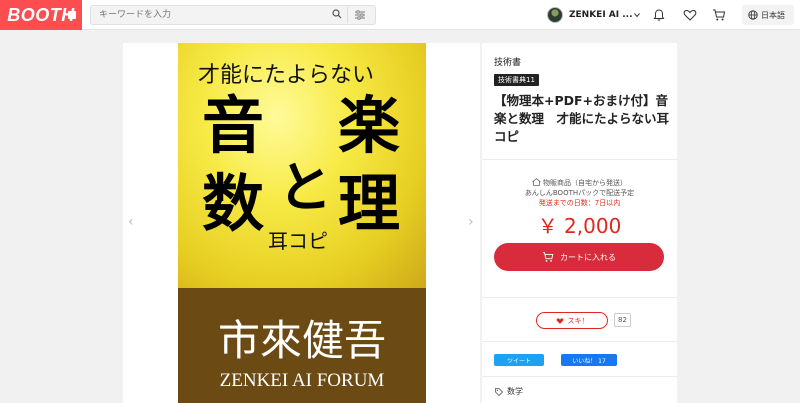 The image size is (800, 403). Describe the element at coordinates (131, 222) in the screenshot. I see `prev-image-arrow: ‹` at that location.